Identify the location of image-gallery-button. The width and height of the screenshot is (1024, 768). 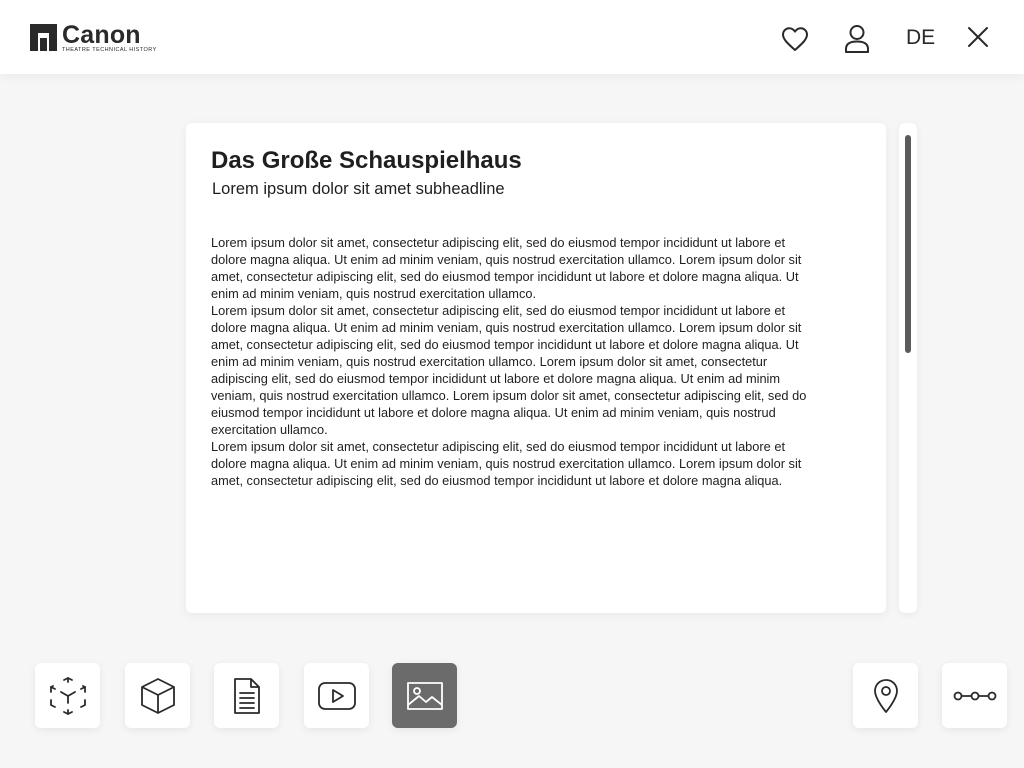
(424, 695).